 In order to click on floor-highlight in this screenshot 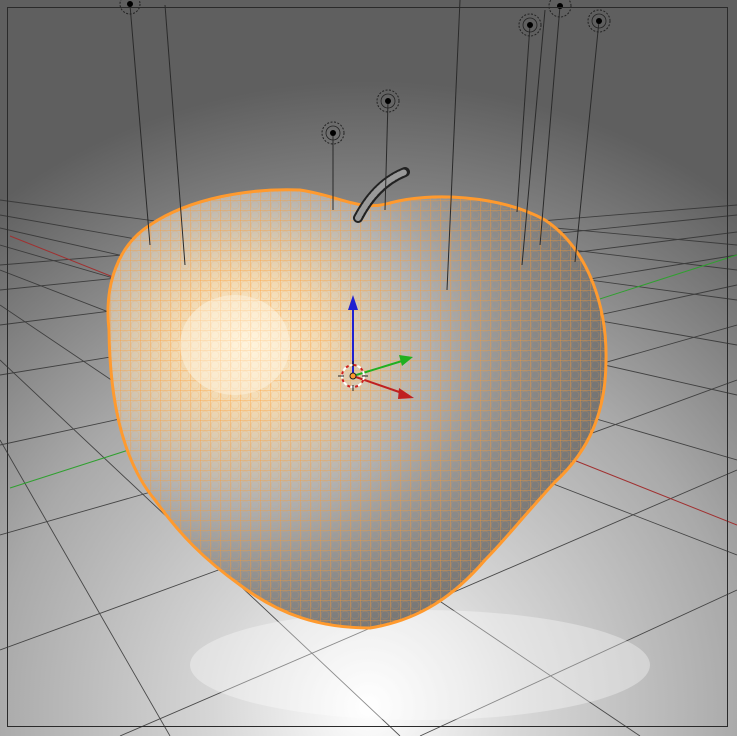, I will do `click(420, 665)`.